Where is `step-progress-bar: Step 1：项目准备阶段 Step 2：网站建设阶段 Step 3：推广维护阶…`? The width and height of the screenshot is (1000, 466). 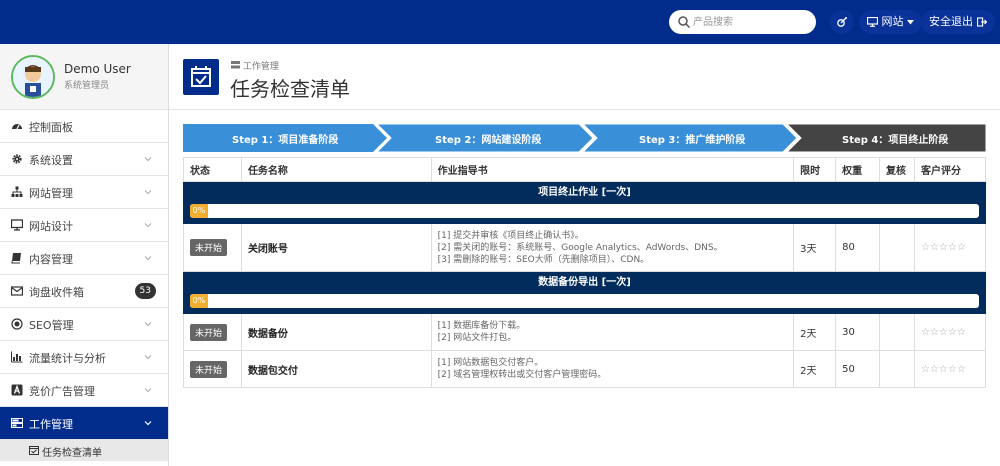 step-progress-bar: Step 1：项目准备阶段 Step 2：网站建设阶段 Step 3：推广维护阶… is located at coordinates (584, 138).